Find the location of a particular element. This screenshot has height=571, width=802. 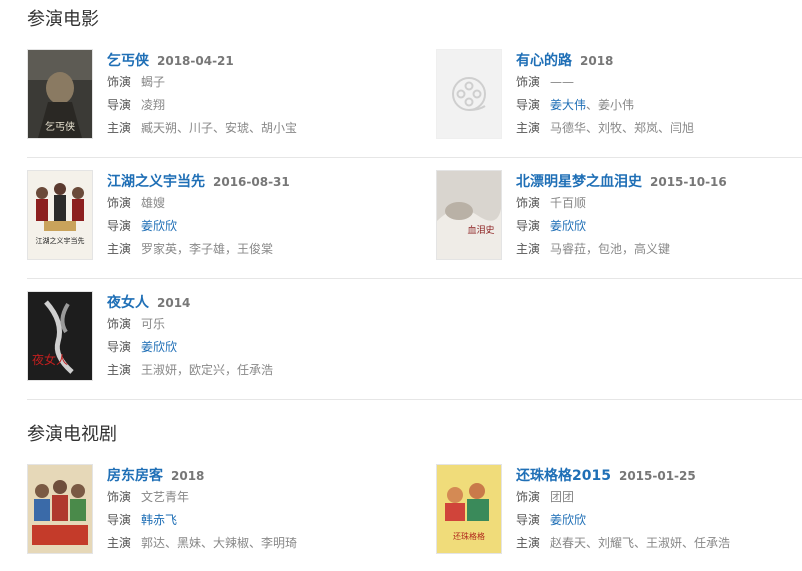

tv-poster: 还珠格格 is located at coordinates (469, 509).